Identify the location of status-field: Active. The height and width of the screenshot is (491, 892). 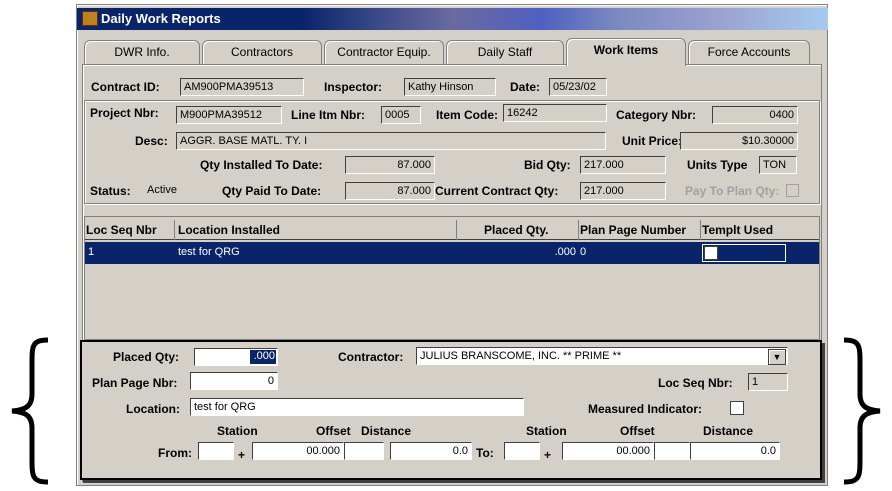
(178, 191).